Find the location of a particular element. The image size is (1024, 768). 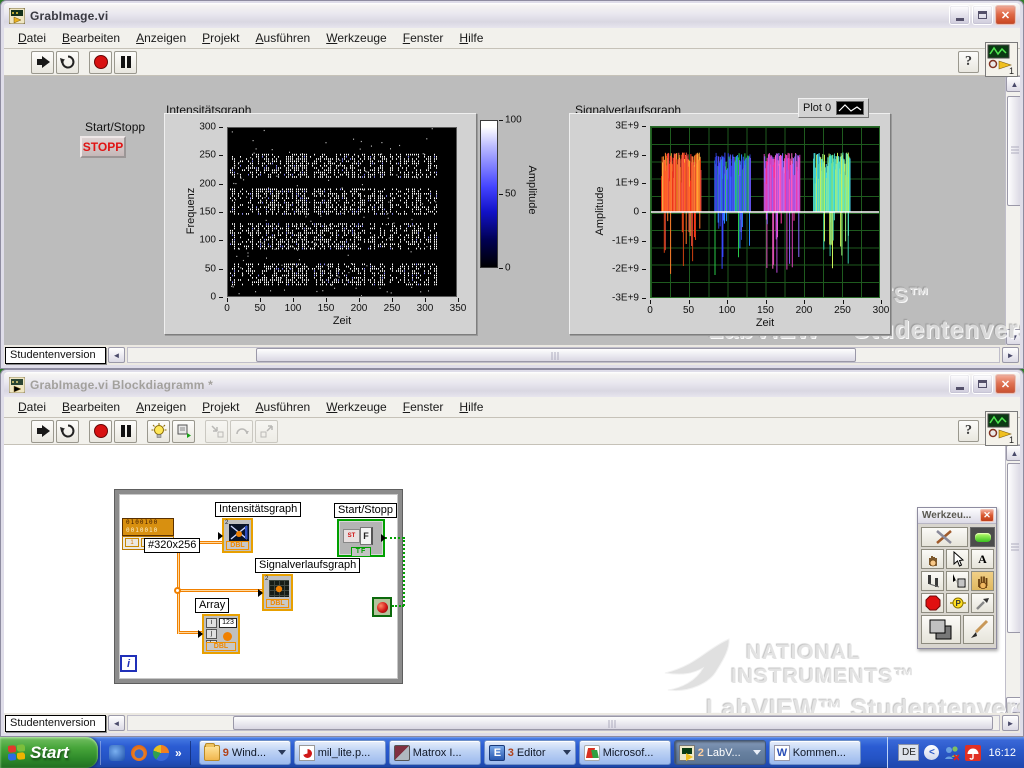

array-indicator-terminal: i j k 123 DBL is located at coordinates (219, 634).